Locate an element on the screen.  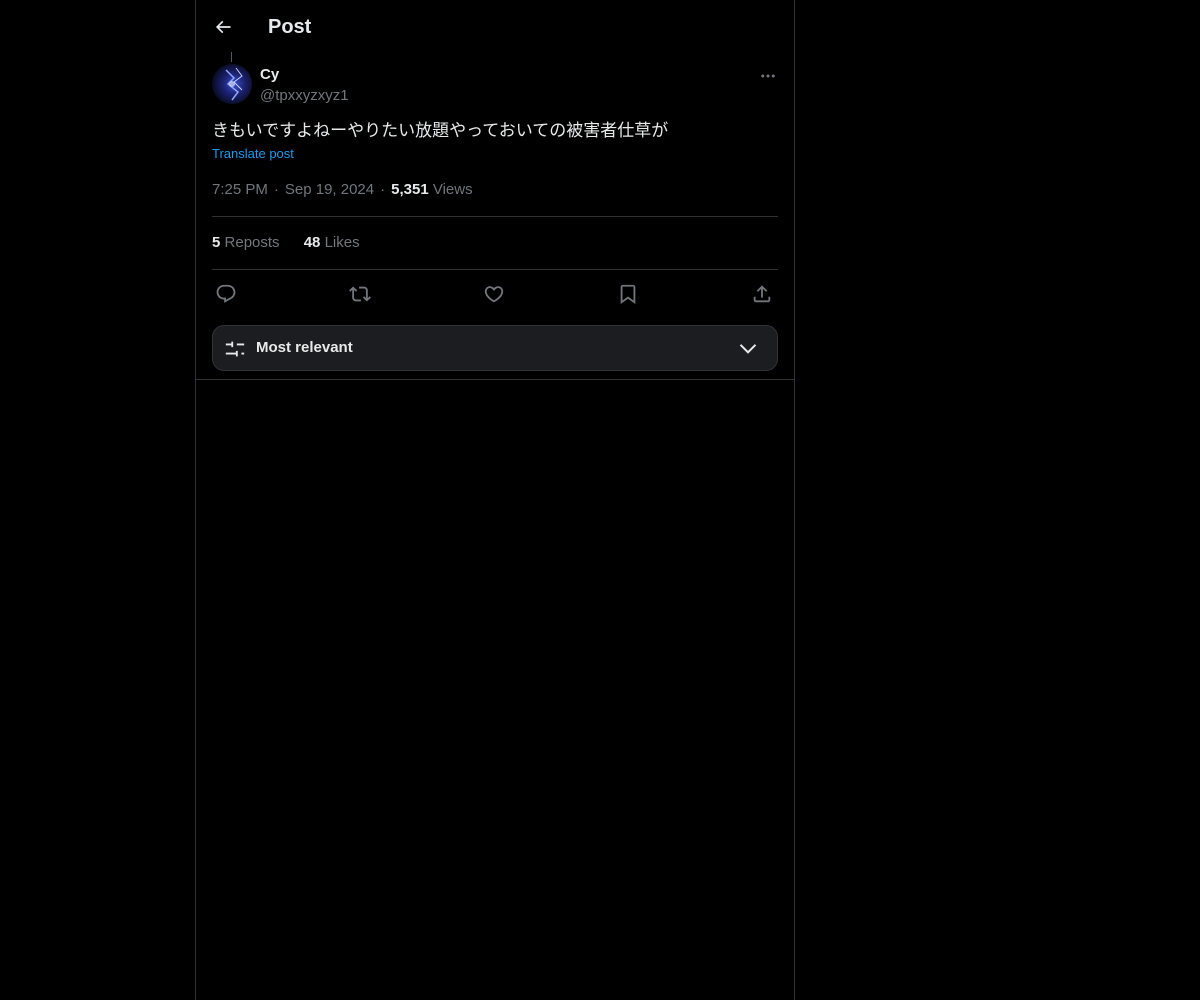
sort-replies-dropdown: Most relevant is located at coordinates (495, 348).